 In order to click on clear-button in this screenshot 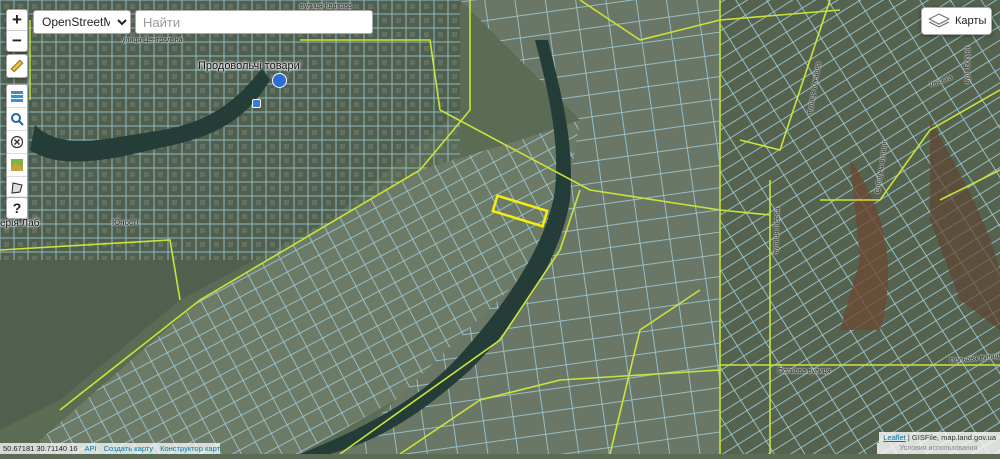, I will do `click(17, 141)`.